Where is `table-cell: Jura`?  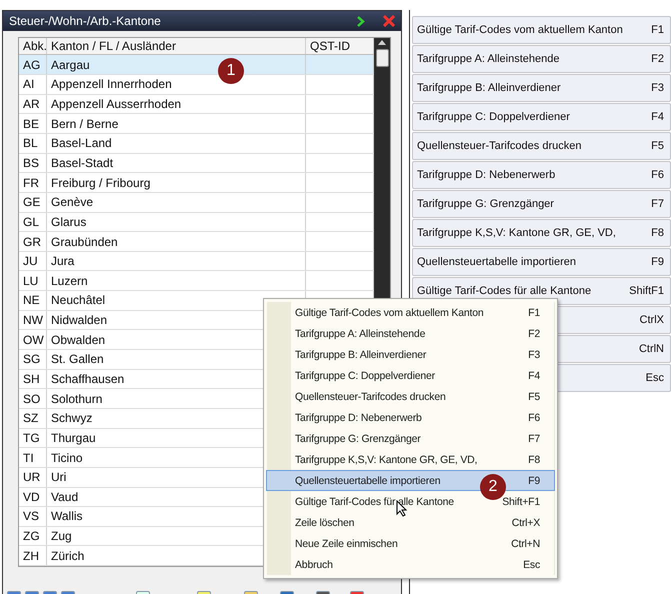
table-cell: Jura is located at coordinates (176, 261).